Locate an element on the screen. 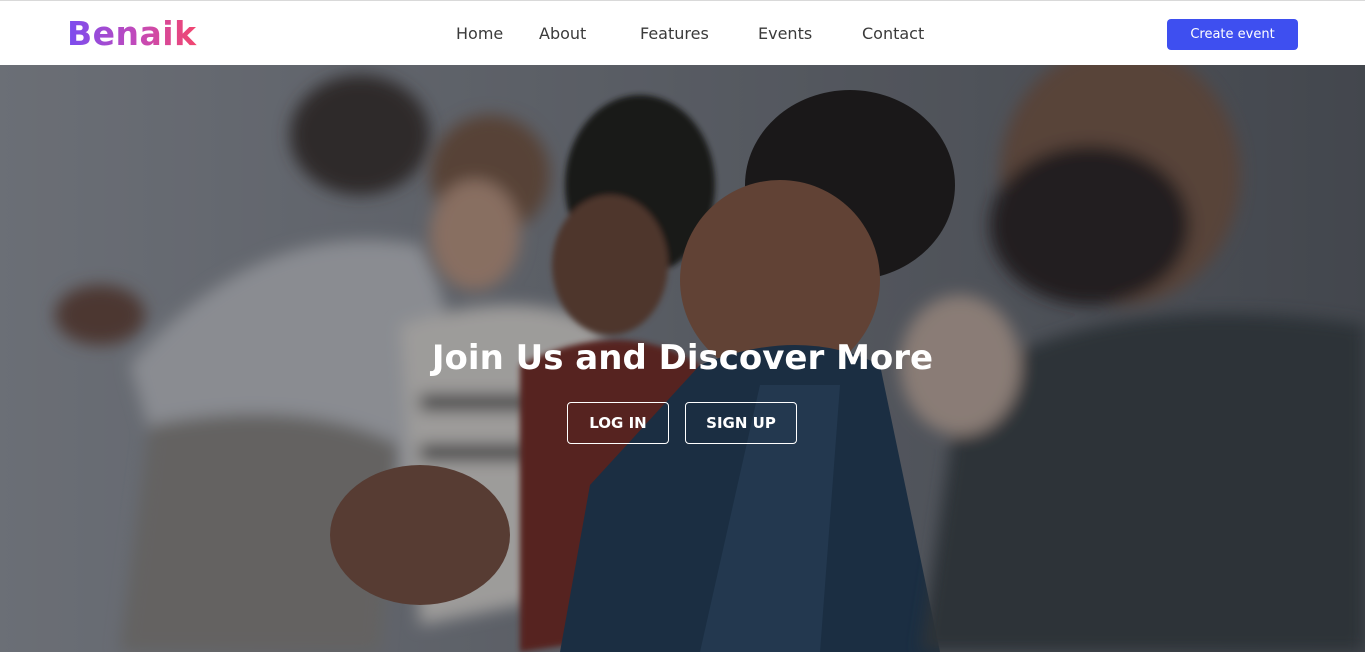 This screenshot has height=652, width=1365. login-button: LOG IN is located at coordinates (618, 423).